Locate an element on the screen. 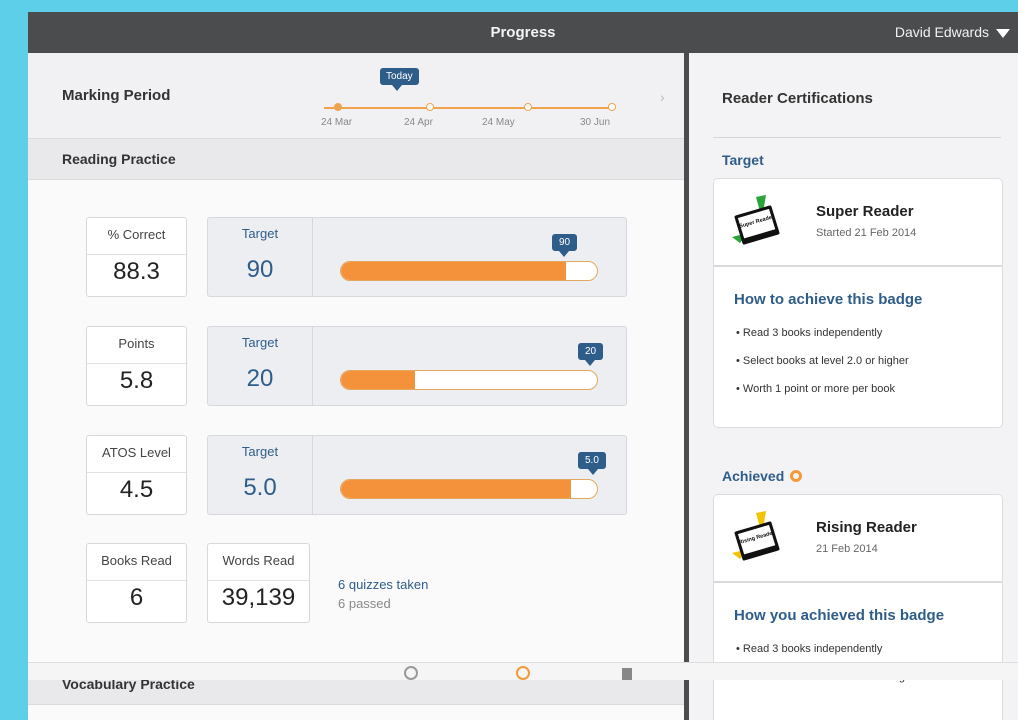 The image size is (1018, 720). badge-header: Rising Reader Rising Reader 21 Feb 2014 is located at coordinates (858, 539).